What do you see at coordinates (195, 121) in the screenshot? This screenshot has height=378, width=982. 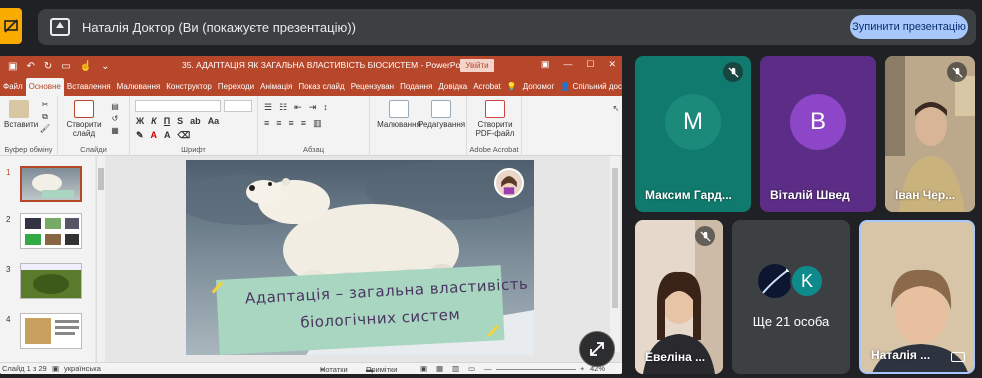 I see `char-spacing-icon: ab` at bounding box center [195, 121].